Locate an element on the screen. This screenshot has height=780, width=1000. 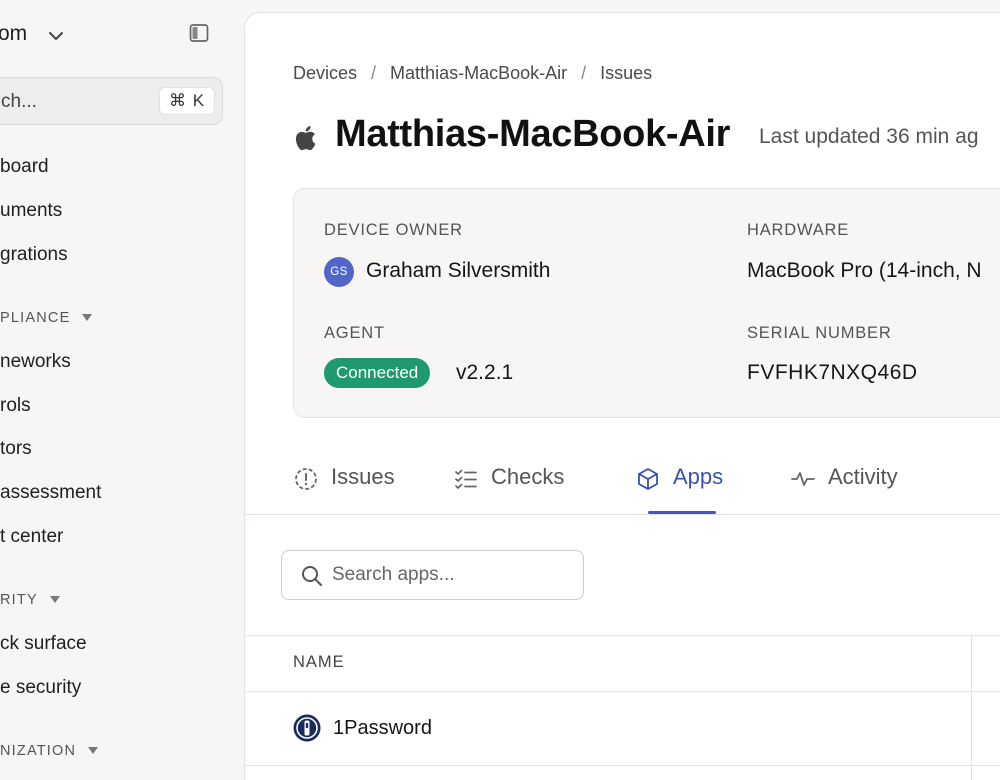
sidebar-section-organization: NIZATION is located at coordinates (49, 751).